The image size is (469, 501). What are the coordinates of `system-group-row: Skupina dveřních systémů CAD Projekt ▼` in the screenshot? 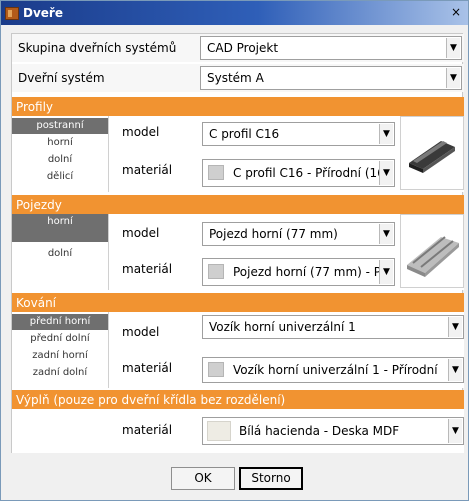 It's located at (238, 48).